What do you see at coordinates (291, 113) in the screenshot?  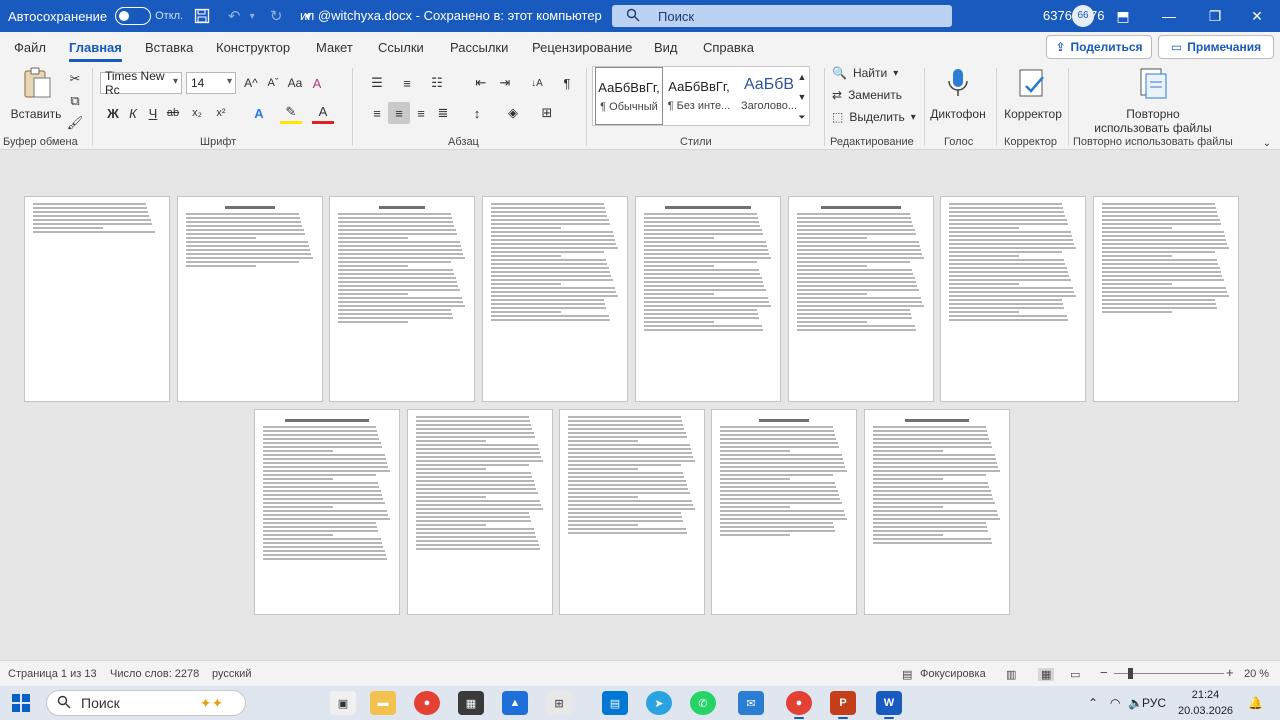 I see `highlight-button: ✎` at bounding box center [291, 113].